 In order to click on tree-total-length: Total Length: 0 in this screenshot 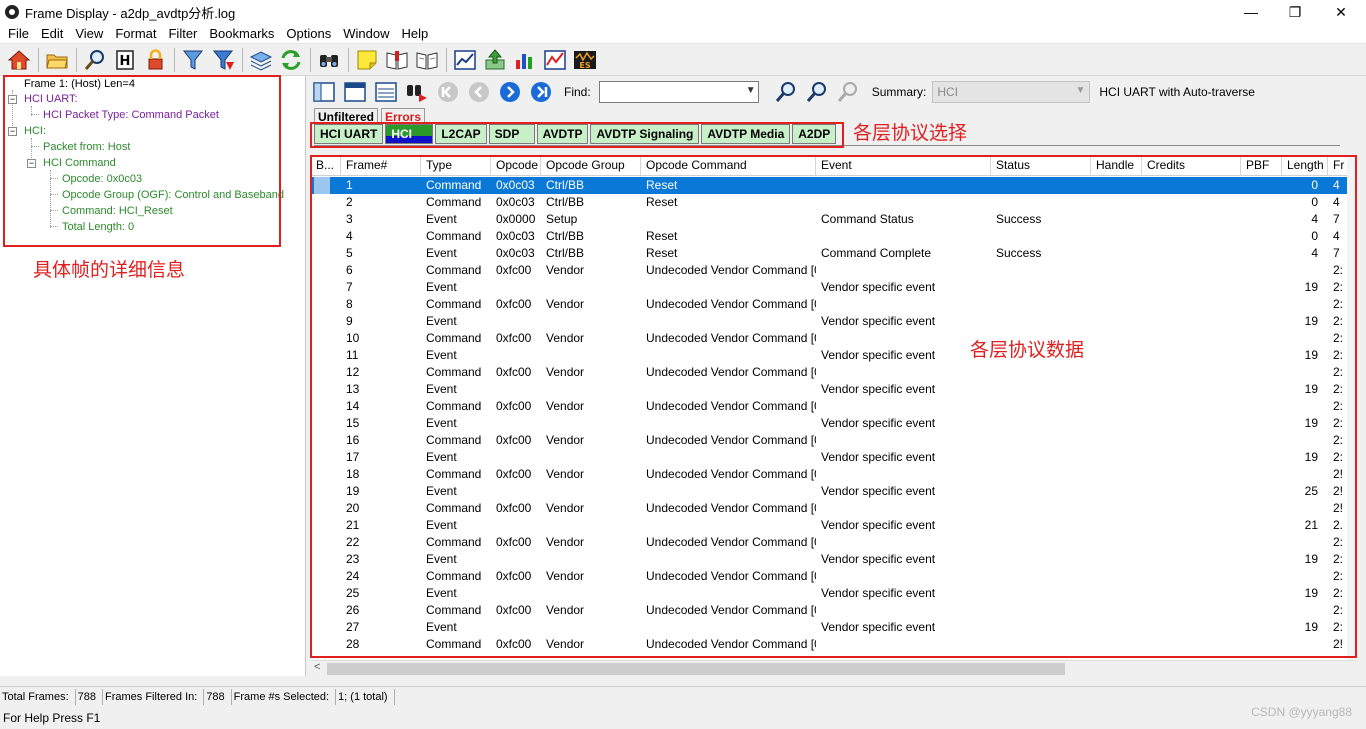, I will do `click(98, 227)`.